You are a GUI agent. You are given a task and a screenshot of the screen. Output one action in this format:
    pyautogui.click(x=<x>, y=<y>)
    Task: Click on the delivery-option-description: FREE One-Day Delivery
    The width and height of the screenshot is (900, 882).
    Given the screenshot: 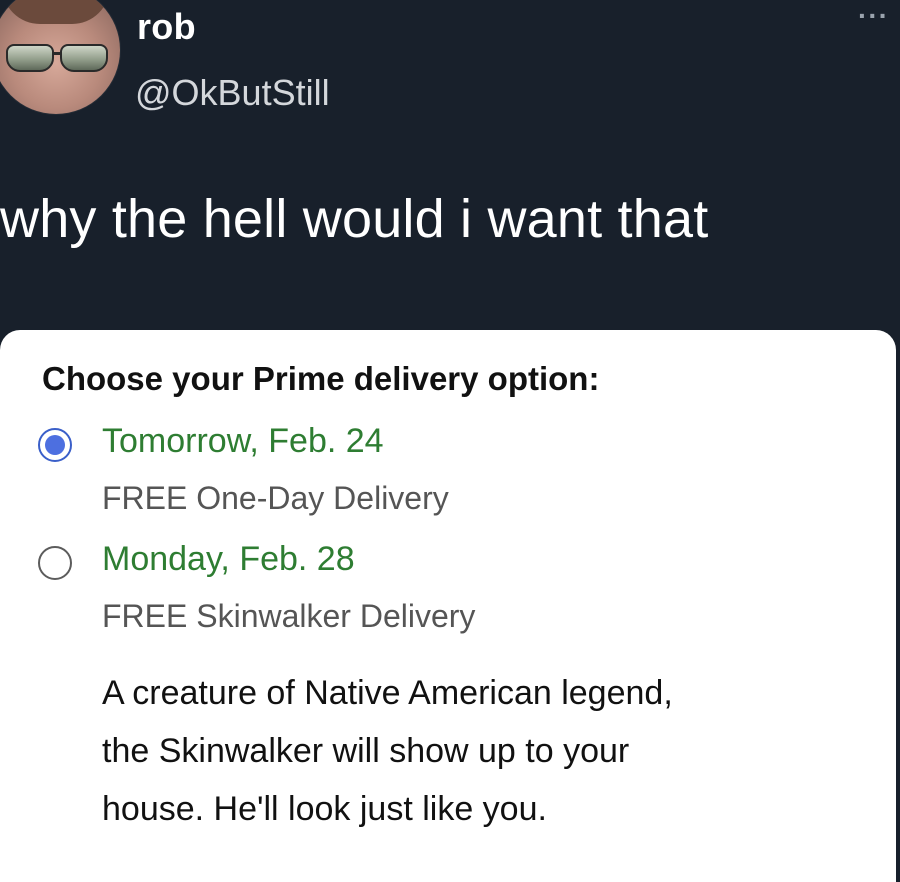 What is the action you would take?
    pyautogui.click(x=275, y=498)
    